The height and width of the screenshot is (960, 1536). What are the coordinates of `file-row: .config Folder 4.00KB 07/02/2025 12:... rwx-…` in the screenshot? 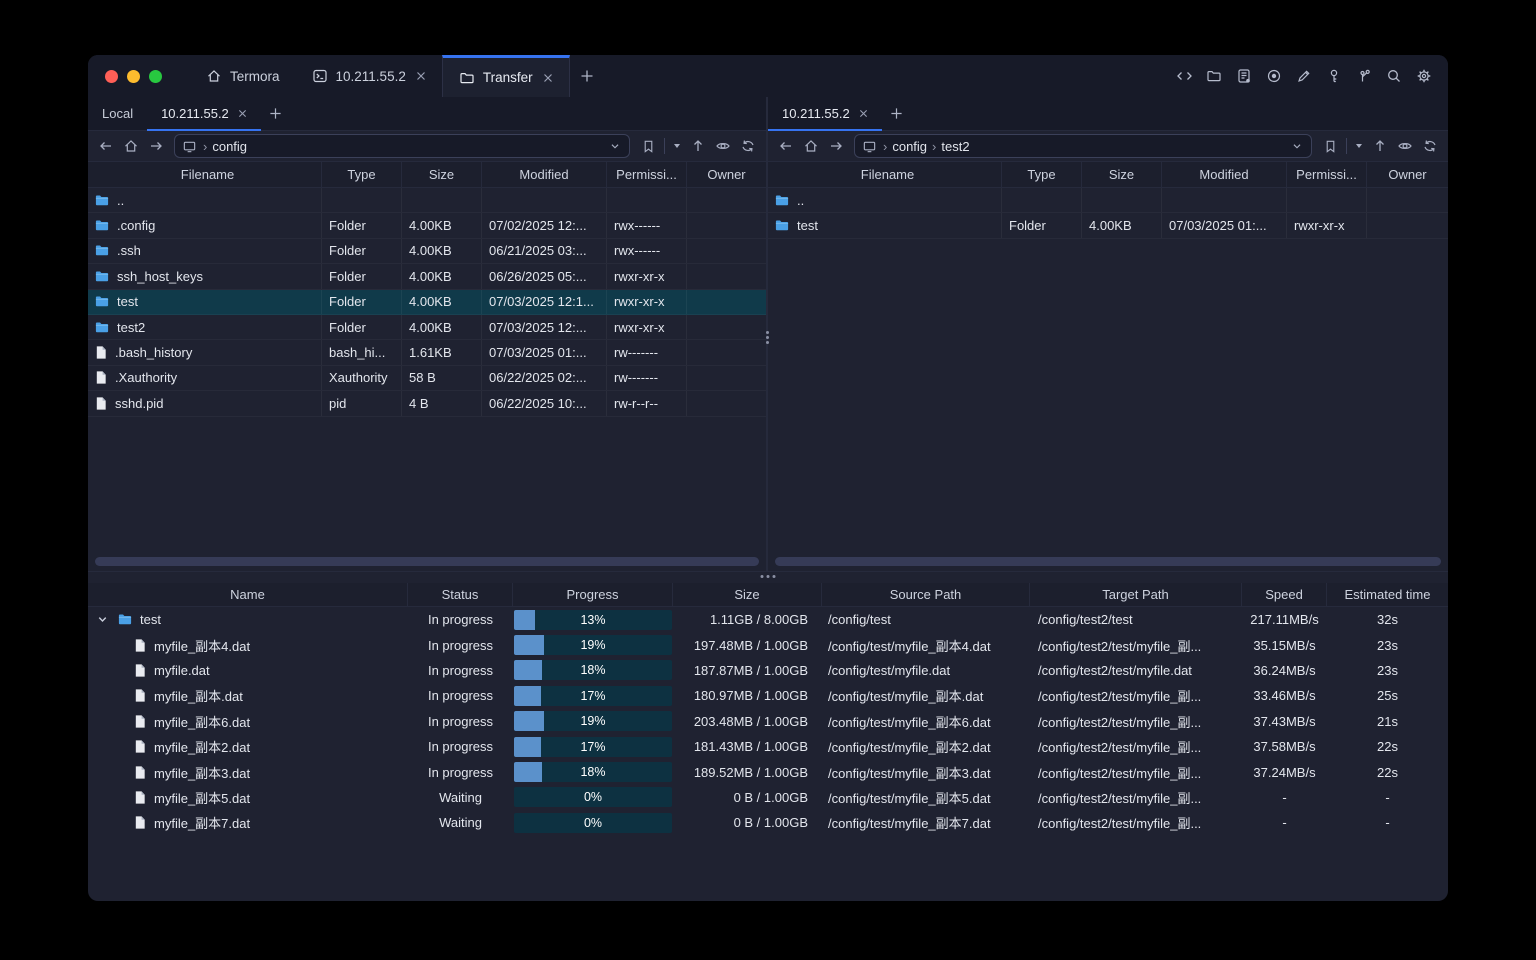 It's located at (427, 226).